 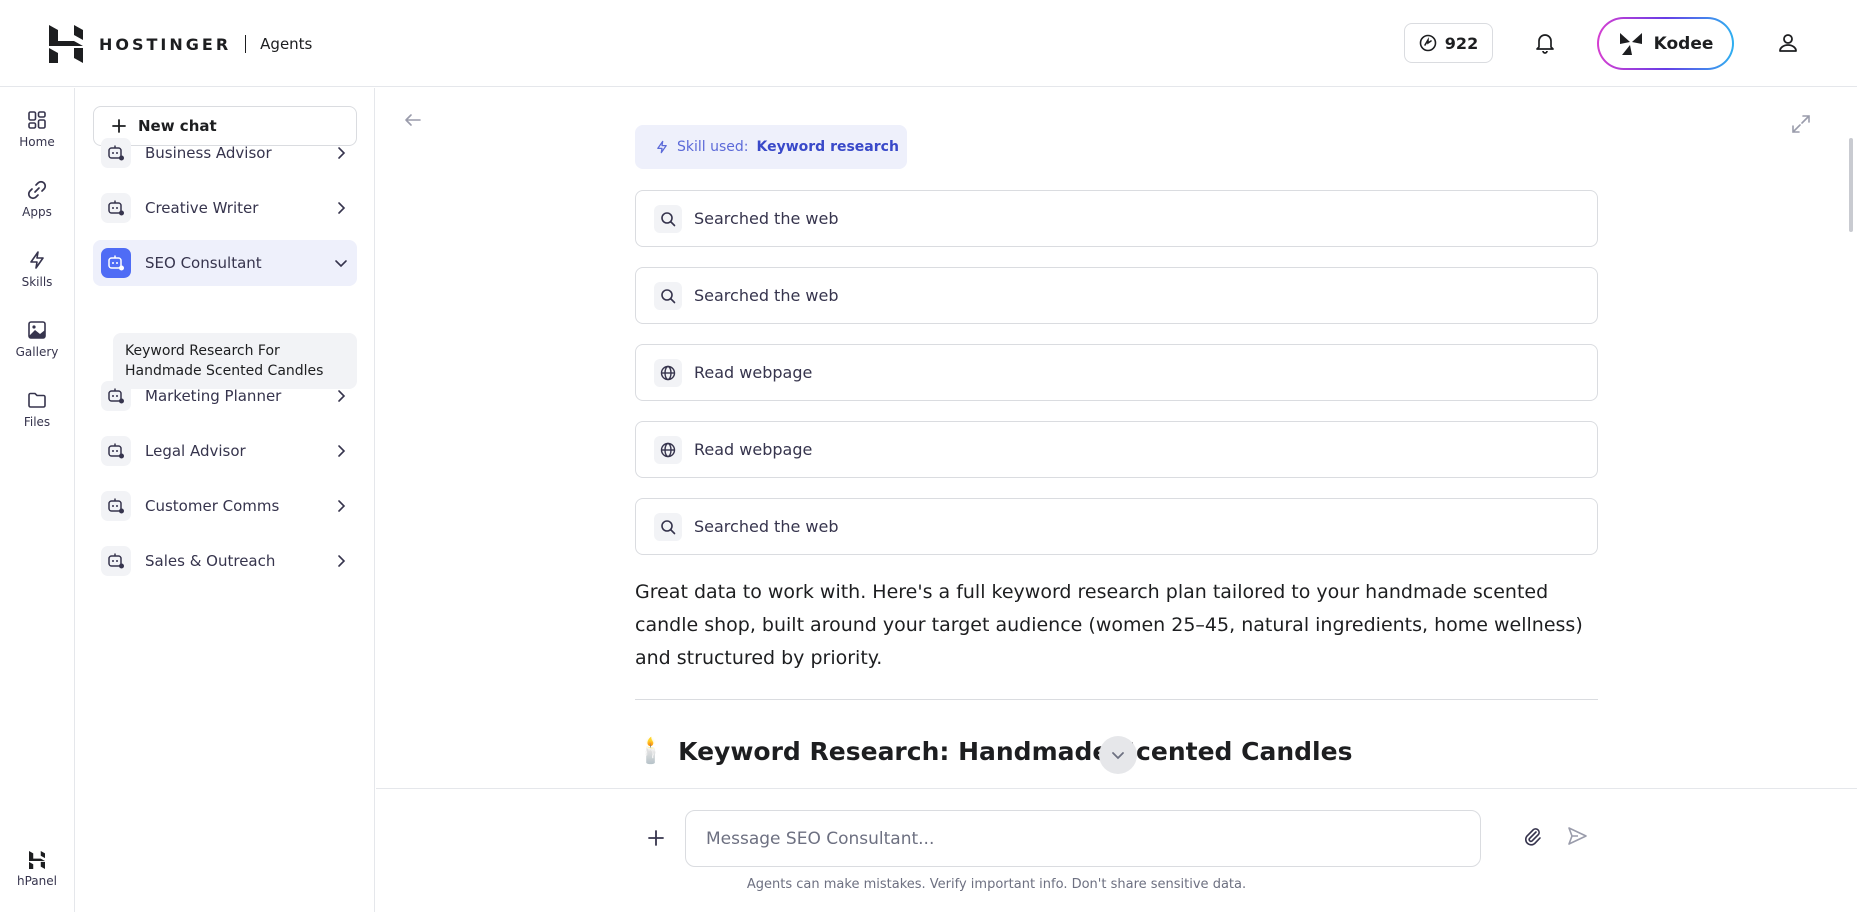 I want to click on globe-icon, so click(x=668, y=372).